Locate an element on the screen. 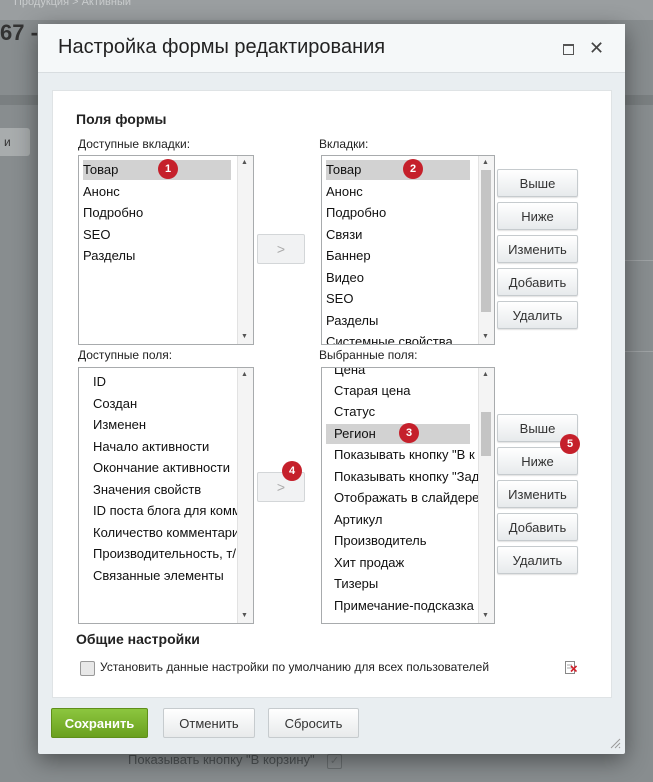 Image resolution: width=653 pixels, height=782 pixels. available-fields-label: Доступные поля: is located at coordinates (125, 355).